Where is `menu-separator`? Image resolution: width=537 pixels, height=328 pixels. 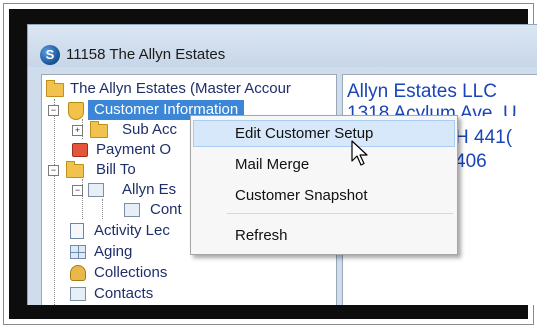 menu-separator is located at coordinates (340, 213).